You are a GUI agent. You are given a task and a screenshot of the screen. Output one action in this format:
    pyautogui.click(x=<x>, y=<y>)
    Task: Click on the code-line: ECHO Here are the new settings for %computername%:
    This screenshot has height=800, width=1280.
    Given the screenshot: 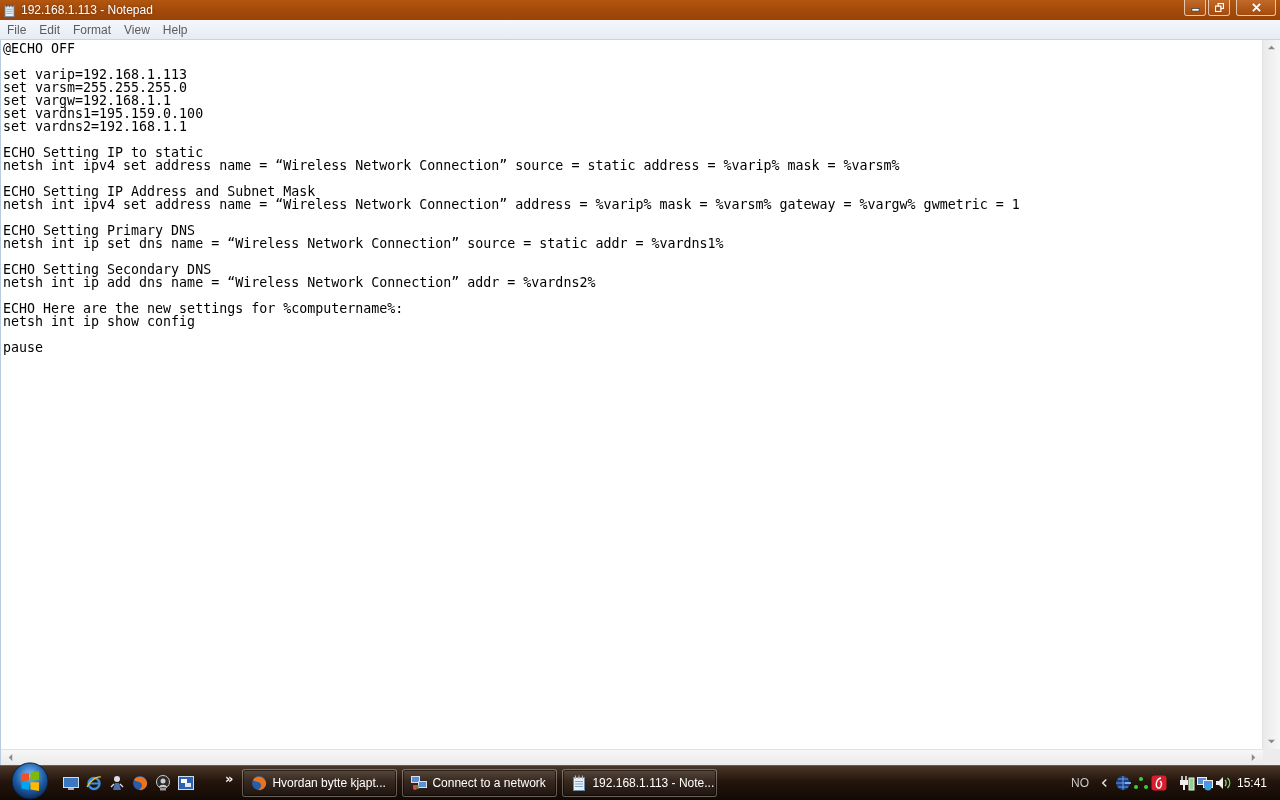 What is the action you would take?
    pyautogui.click(x=203, y=308)
    